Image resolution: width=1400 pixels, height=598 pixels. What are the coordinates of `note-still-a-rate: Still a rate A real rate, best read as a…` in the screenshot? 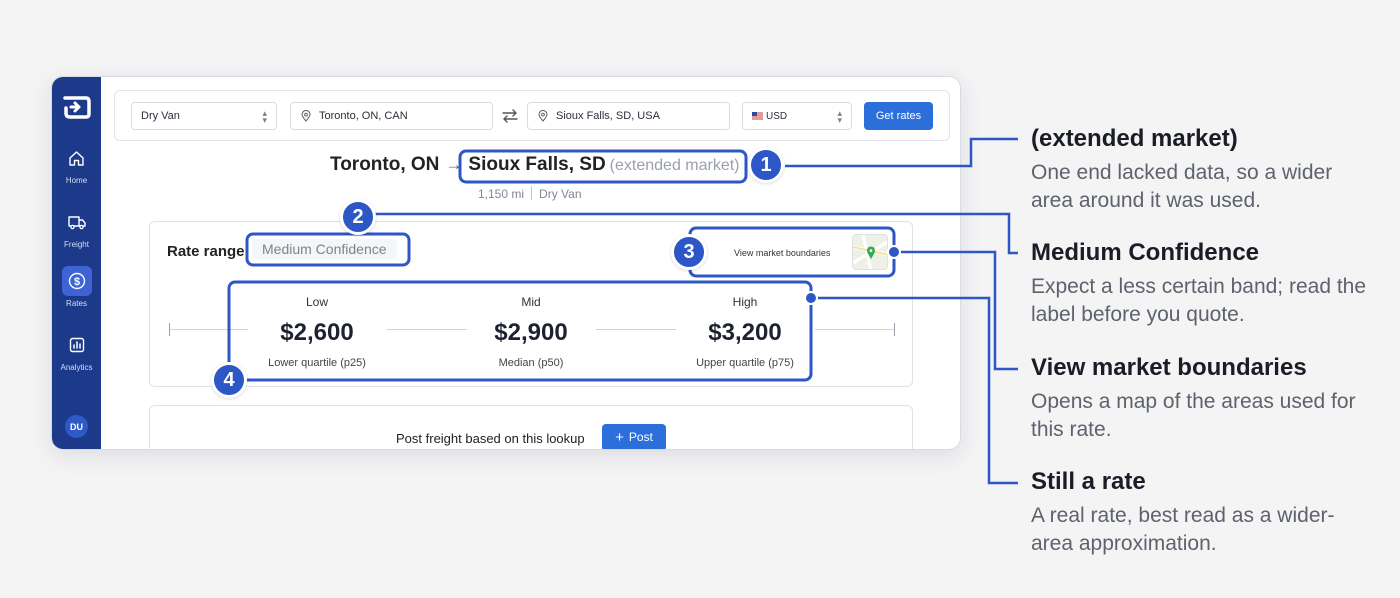 It's located at (1201, 513).